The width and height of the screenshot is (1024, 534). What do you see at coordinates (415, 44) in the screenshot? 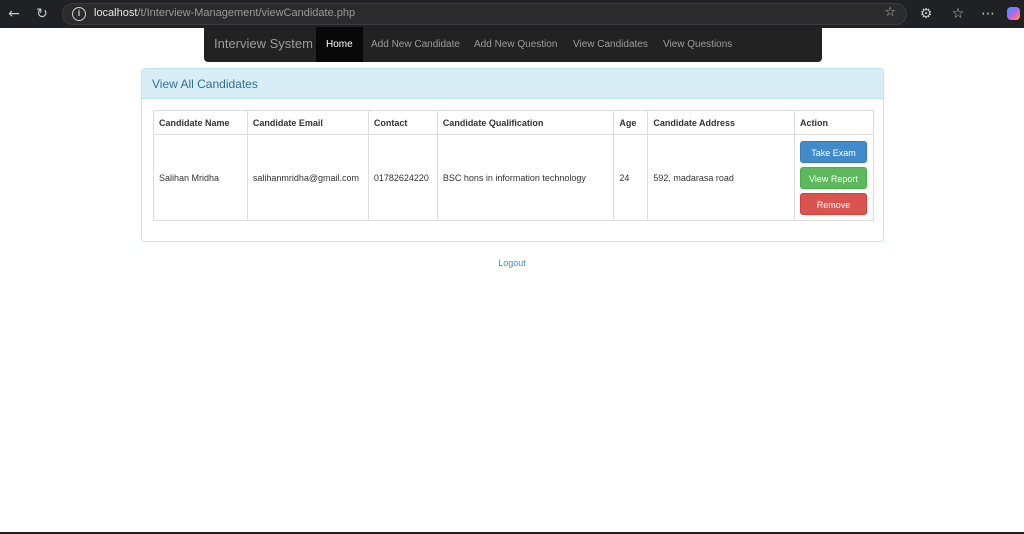
I see `nav-item-add-new-candidate: Add New Candidate` at bounding box center [415, 44].